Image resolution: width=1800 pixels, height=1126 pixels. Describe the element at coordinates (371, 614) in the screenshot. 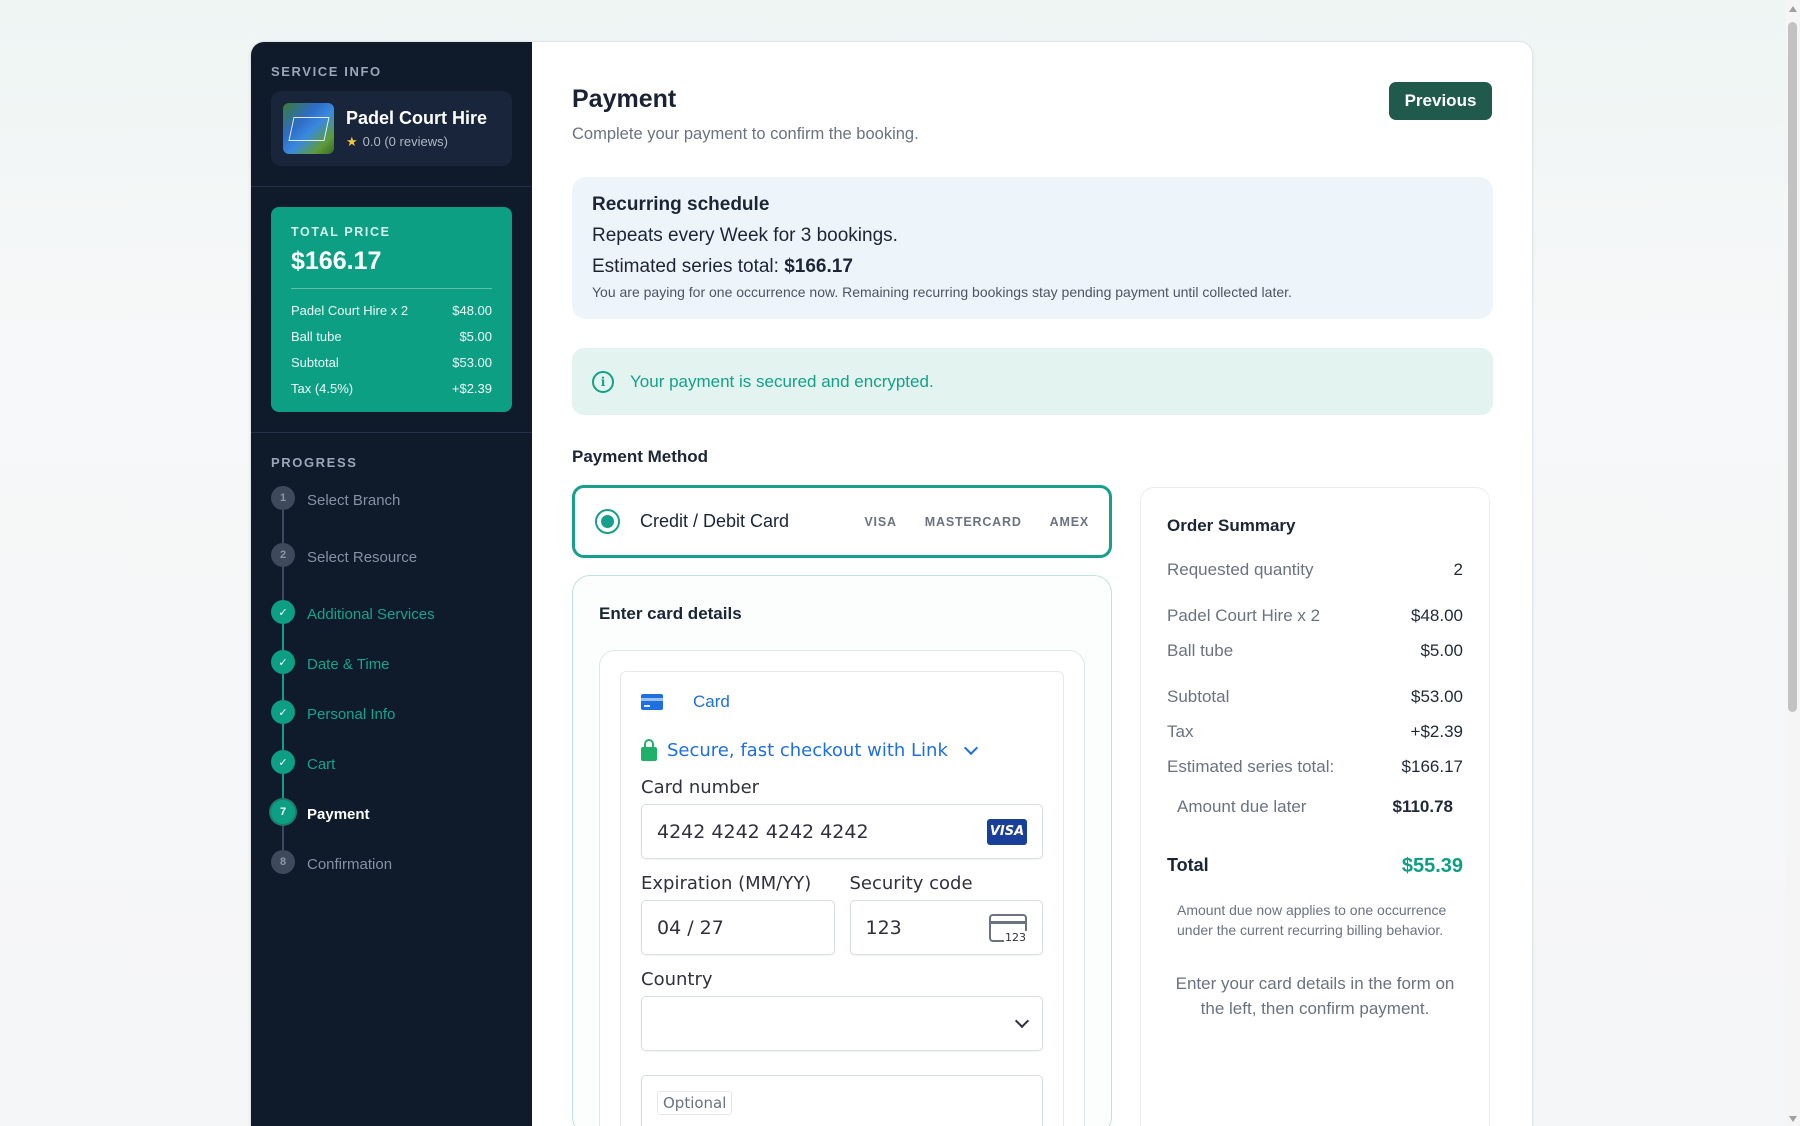

I see `step-label: Additional Services` at that location.